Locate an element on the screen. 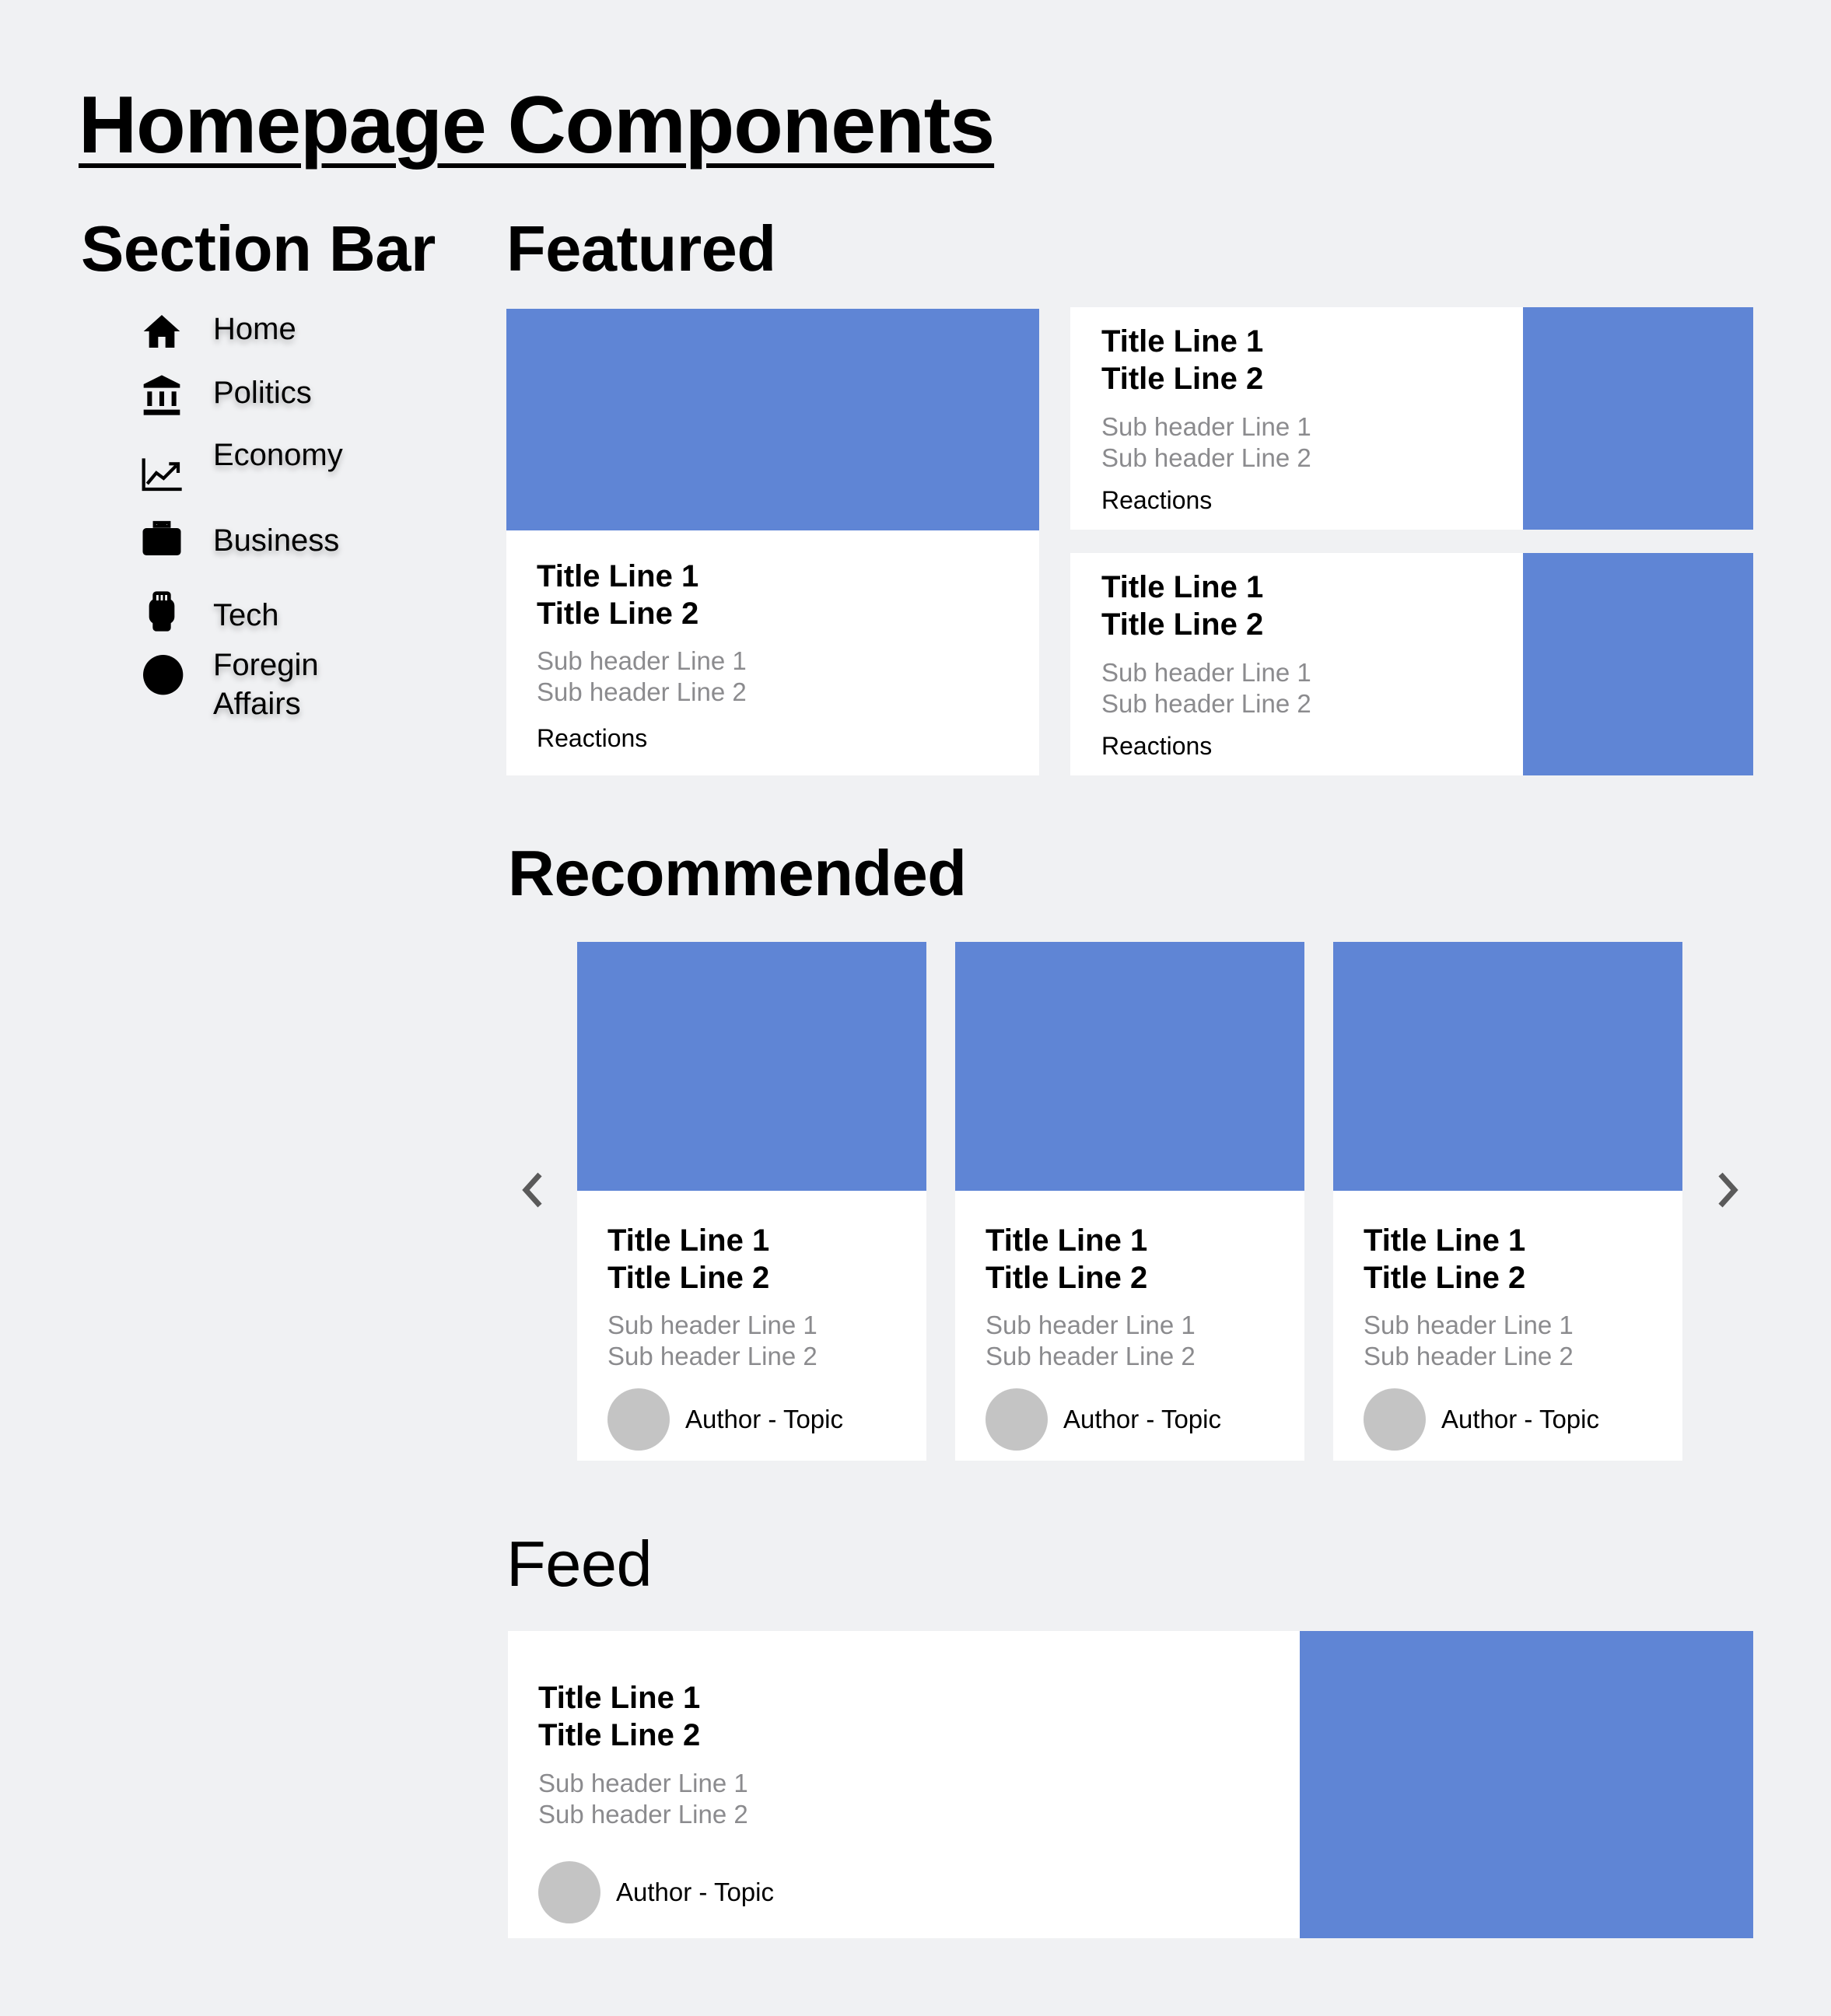 This screenshot has height=2016, width=1831. circle-icon is located at coordinates (165, 676).